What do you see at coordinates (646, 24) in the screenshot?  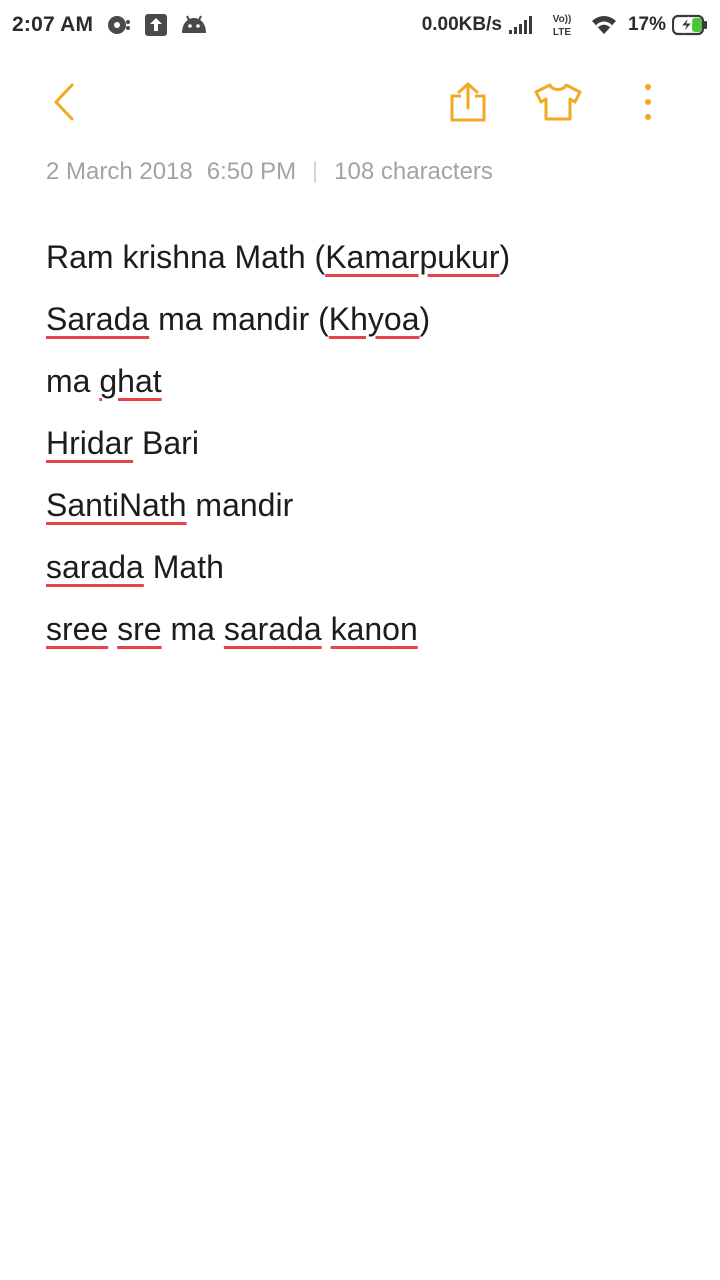 I see `battery-percent: 17%` at bounding box center [646, 24].